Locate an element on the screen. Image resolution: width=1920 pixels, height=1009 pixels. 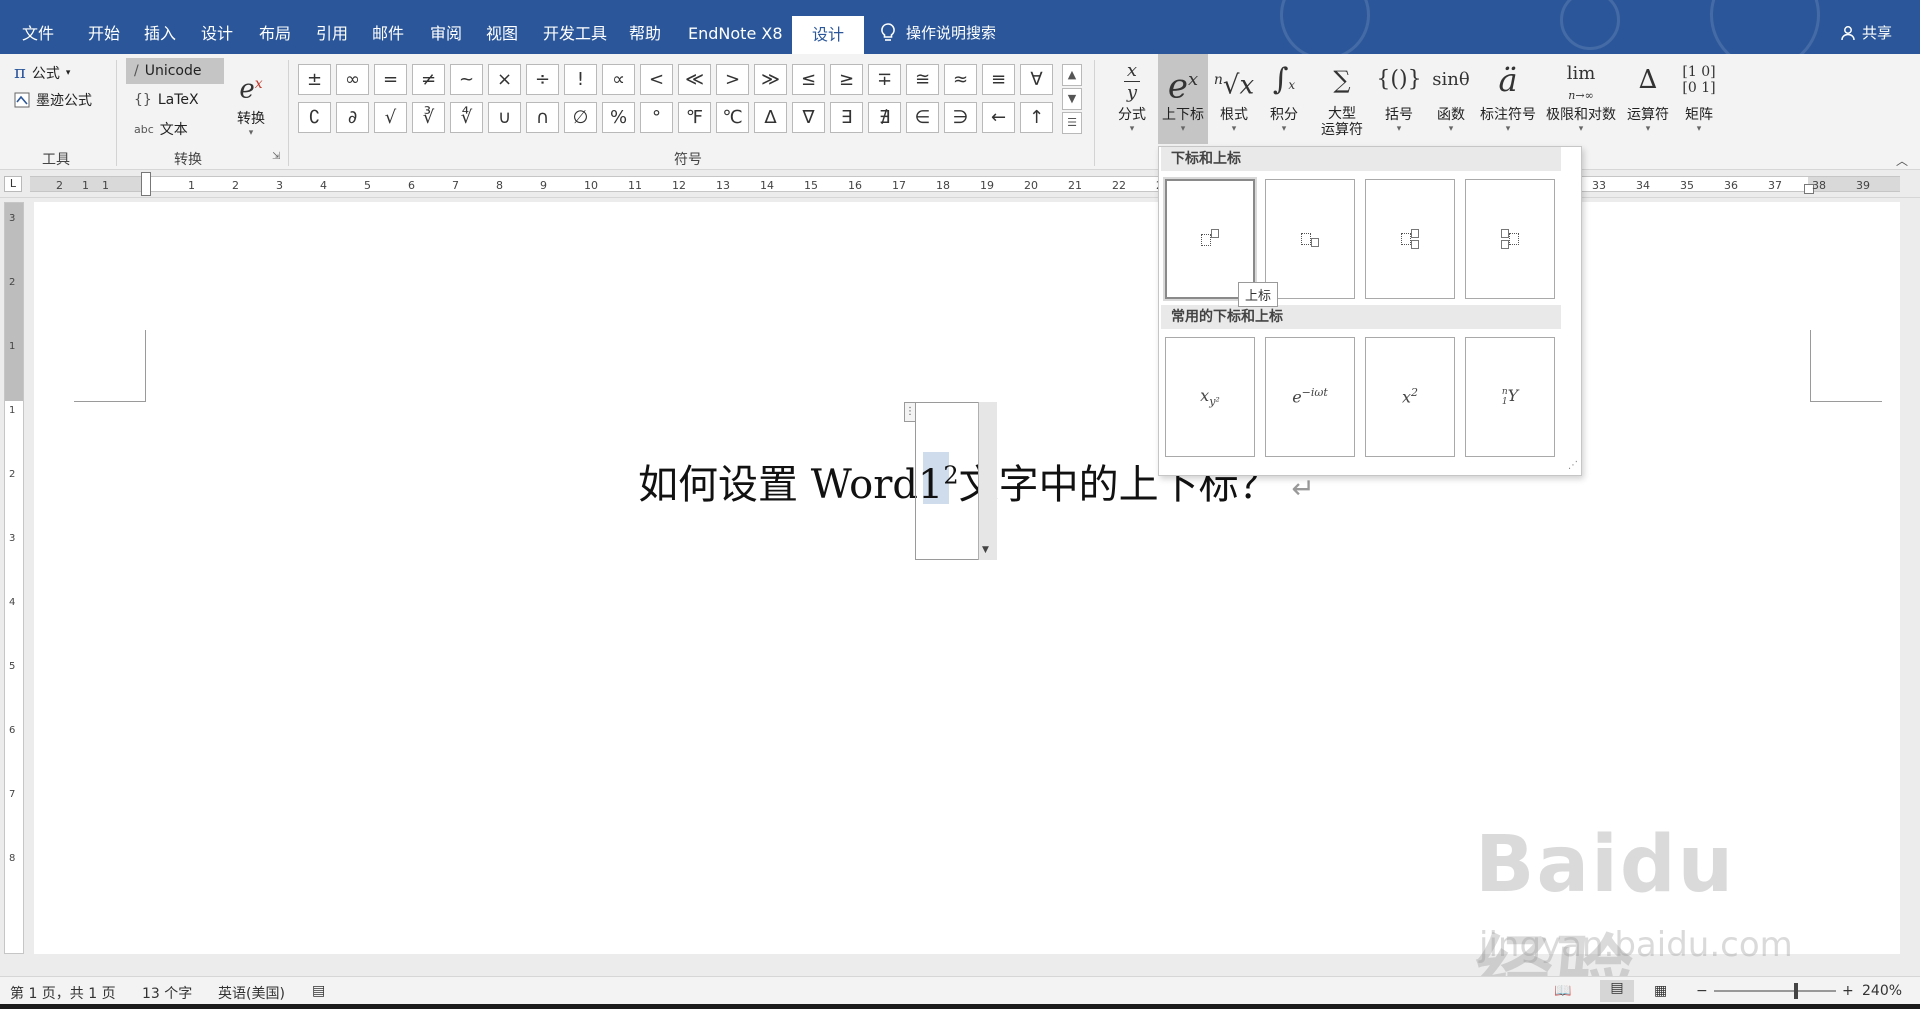
symbol-button: ∃ is located at coordinates (846, 117).